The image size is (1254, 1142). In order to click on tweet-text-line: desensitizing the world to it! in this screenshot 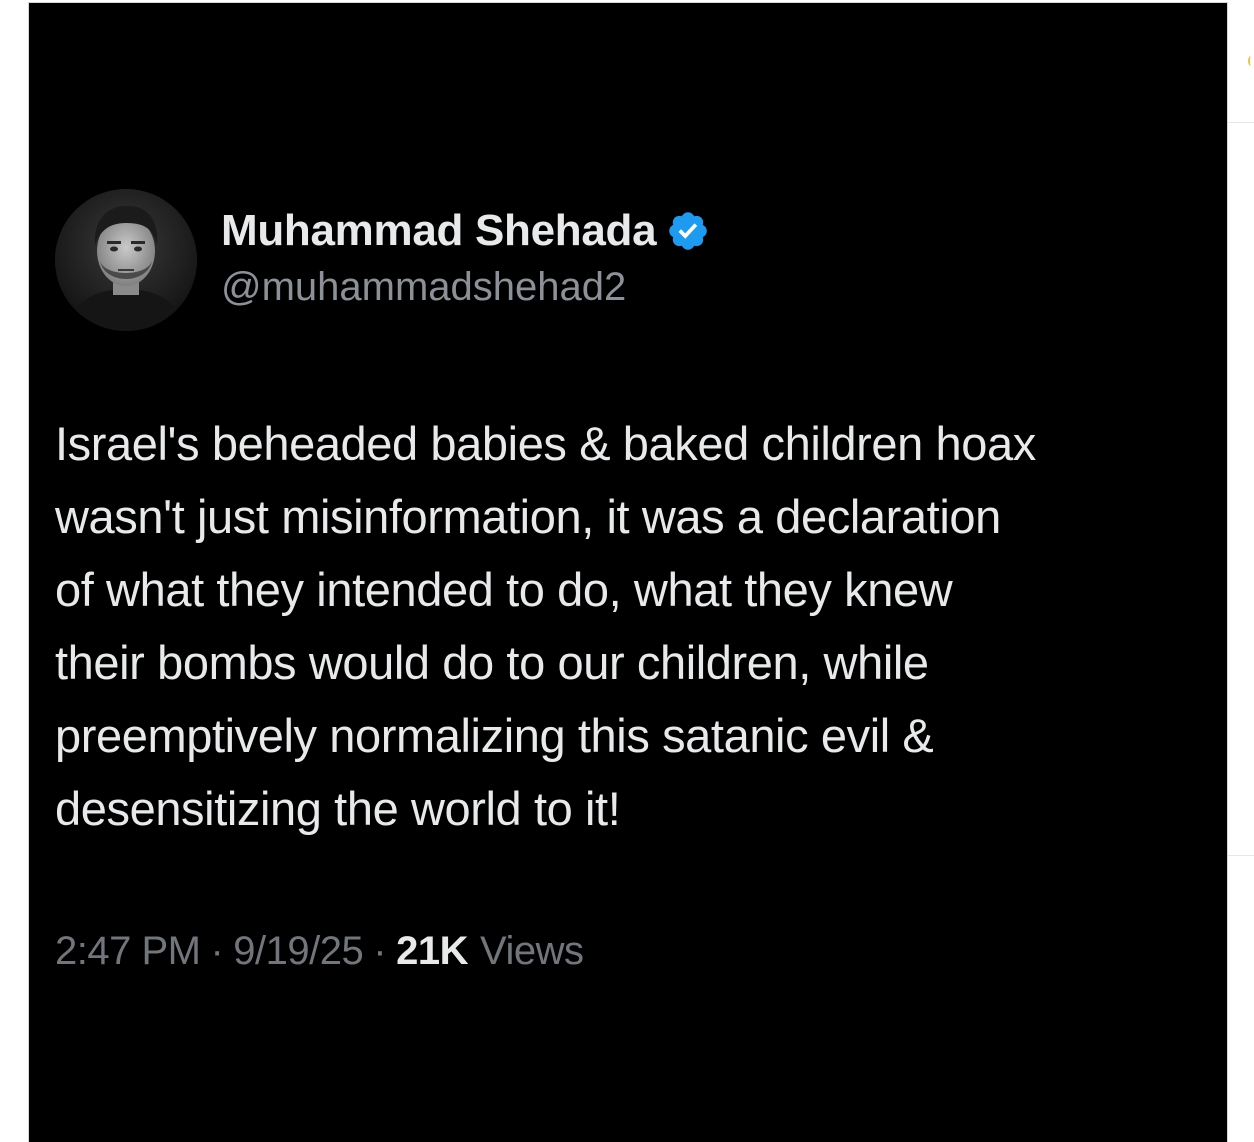, I will do `click(338, 808)`.